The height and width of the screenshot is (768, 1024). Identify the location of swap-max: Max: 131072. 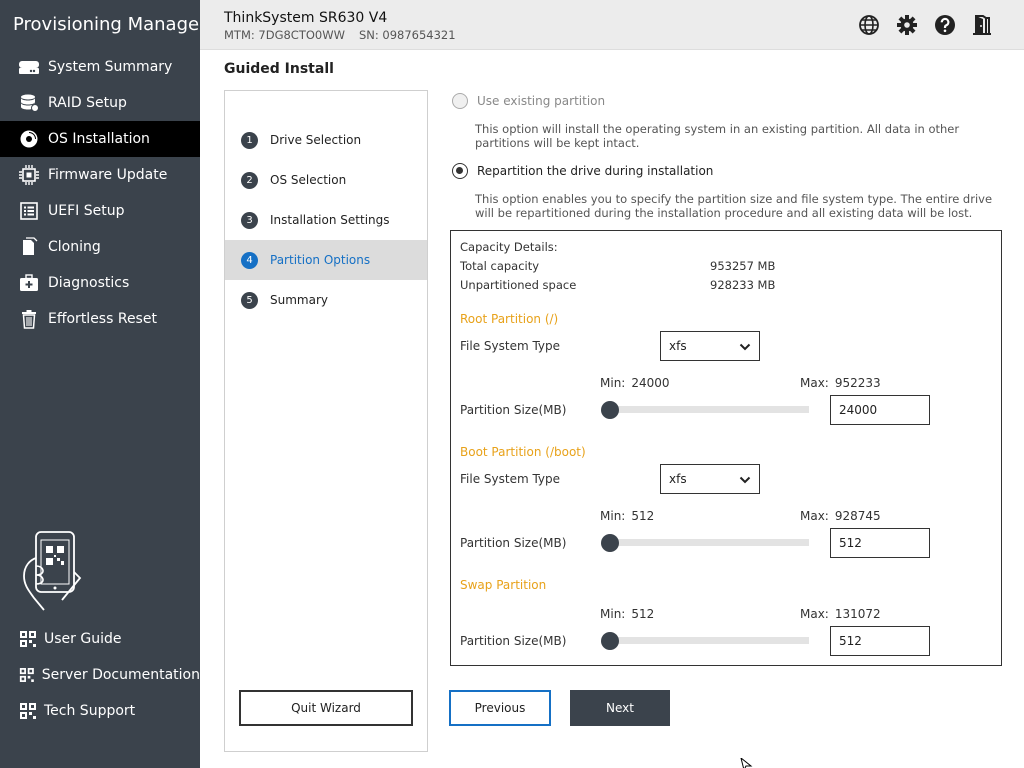
(840, 614).